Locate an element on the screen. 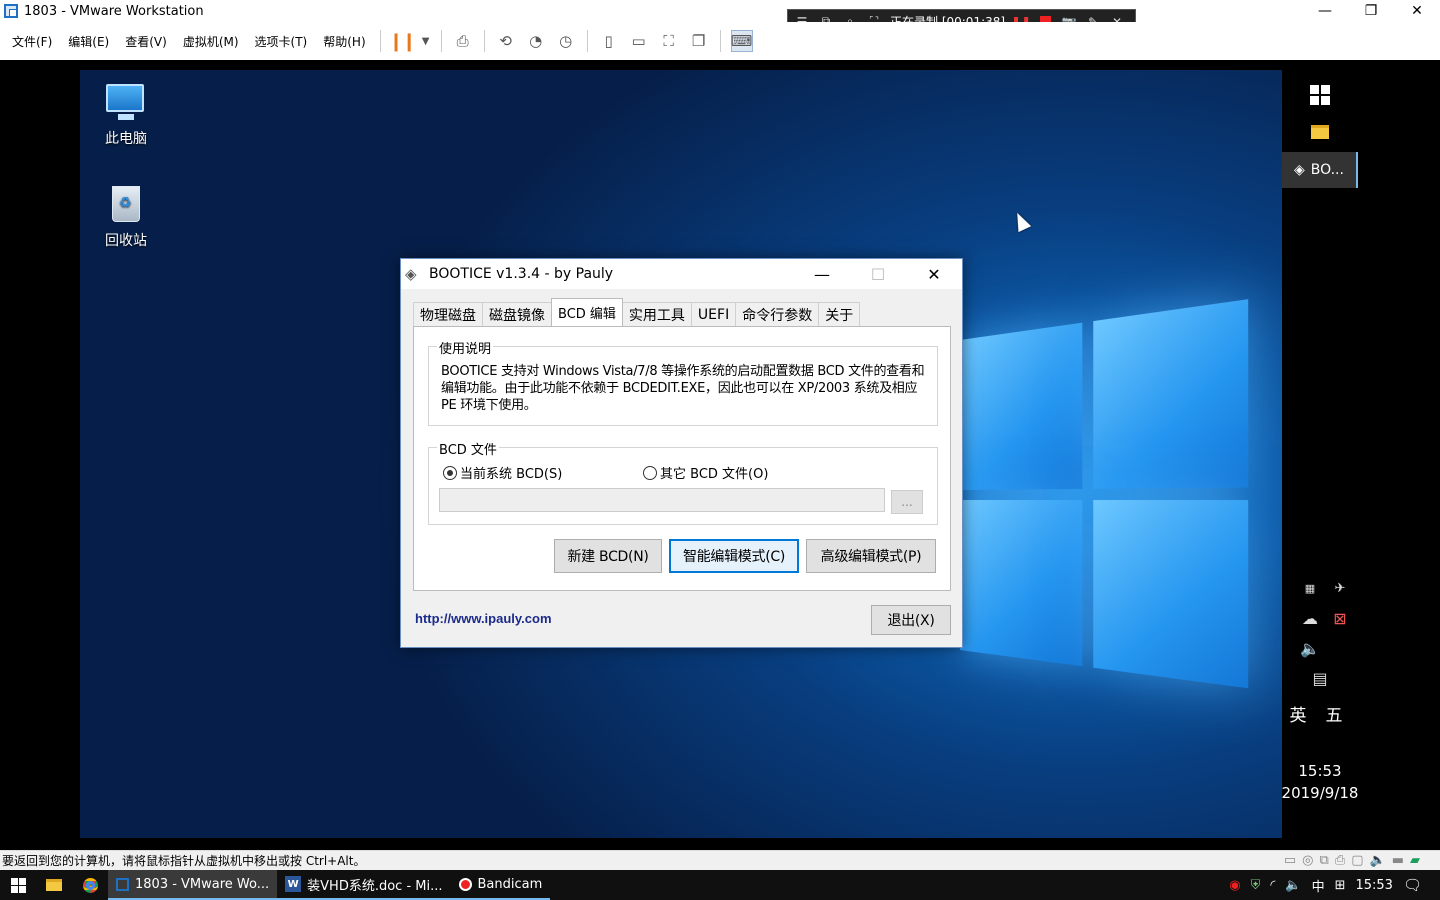  chrome-button is located at coordinates (90, 885).